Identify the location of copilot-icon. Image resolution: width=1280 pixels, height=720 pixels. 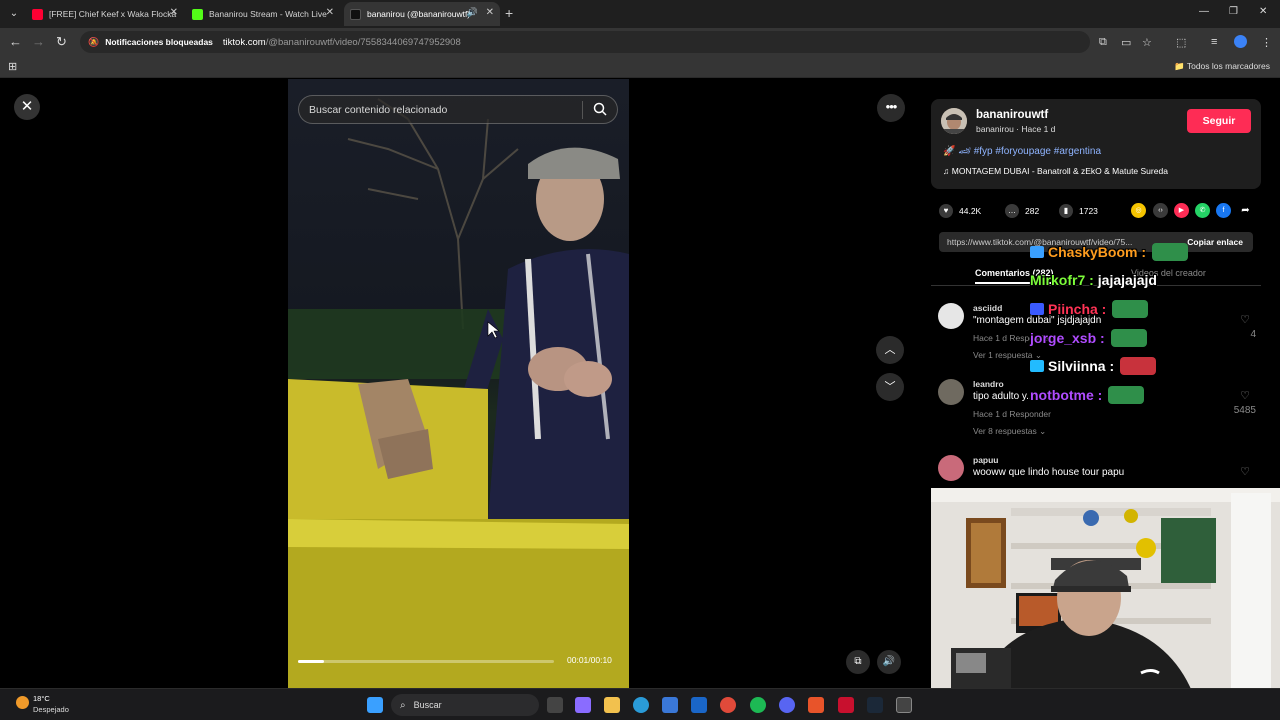
(583, 705).